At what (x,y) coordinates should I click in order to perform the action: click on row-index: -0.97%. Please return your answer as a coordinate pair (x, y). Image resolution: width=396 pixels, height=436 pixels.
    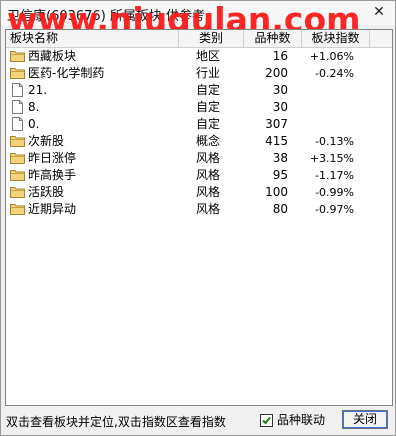
    Looking at the image, I should click on (334, 209).